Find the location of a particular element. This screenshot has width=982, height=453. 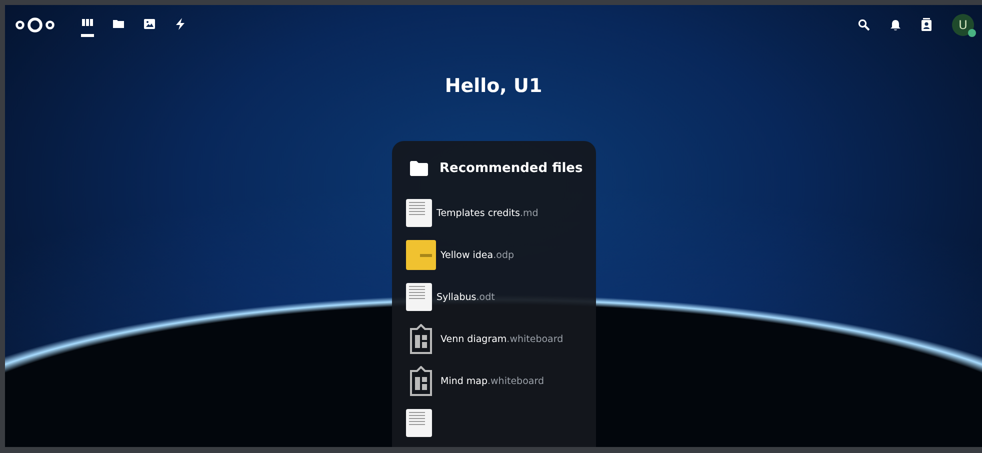

file-name: Syllabus.odt is located at coordinates (465, 297).